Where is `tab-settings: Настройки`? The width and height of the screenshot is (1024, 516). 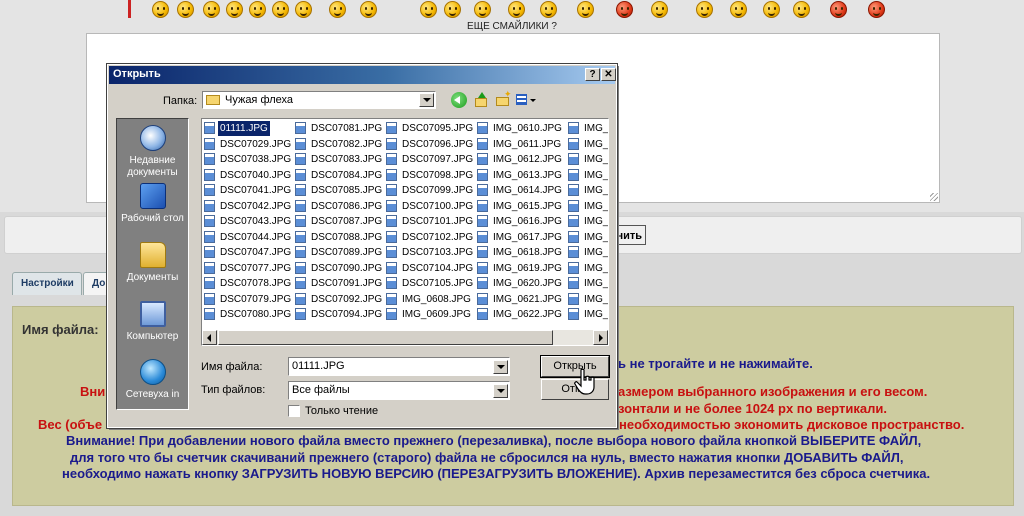 tab-settings: Настройки is located at coordinates (47, 283).